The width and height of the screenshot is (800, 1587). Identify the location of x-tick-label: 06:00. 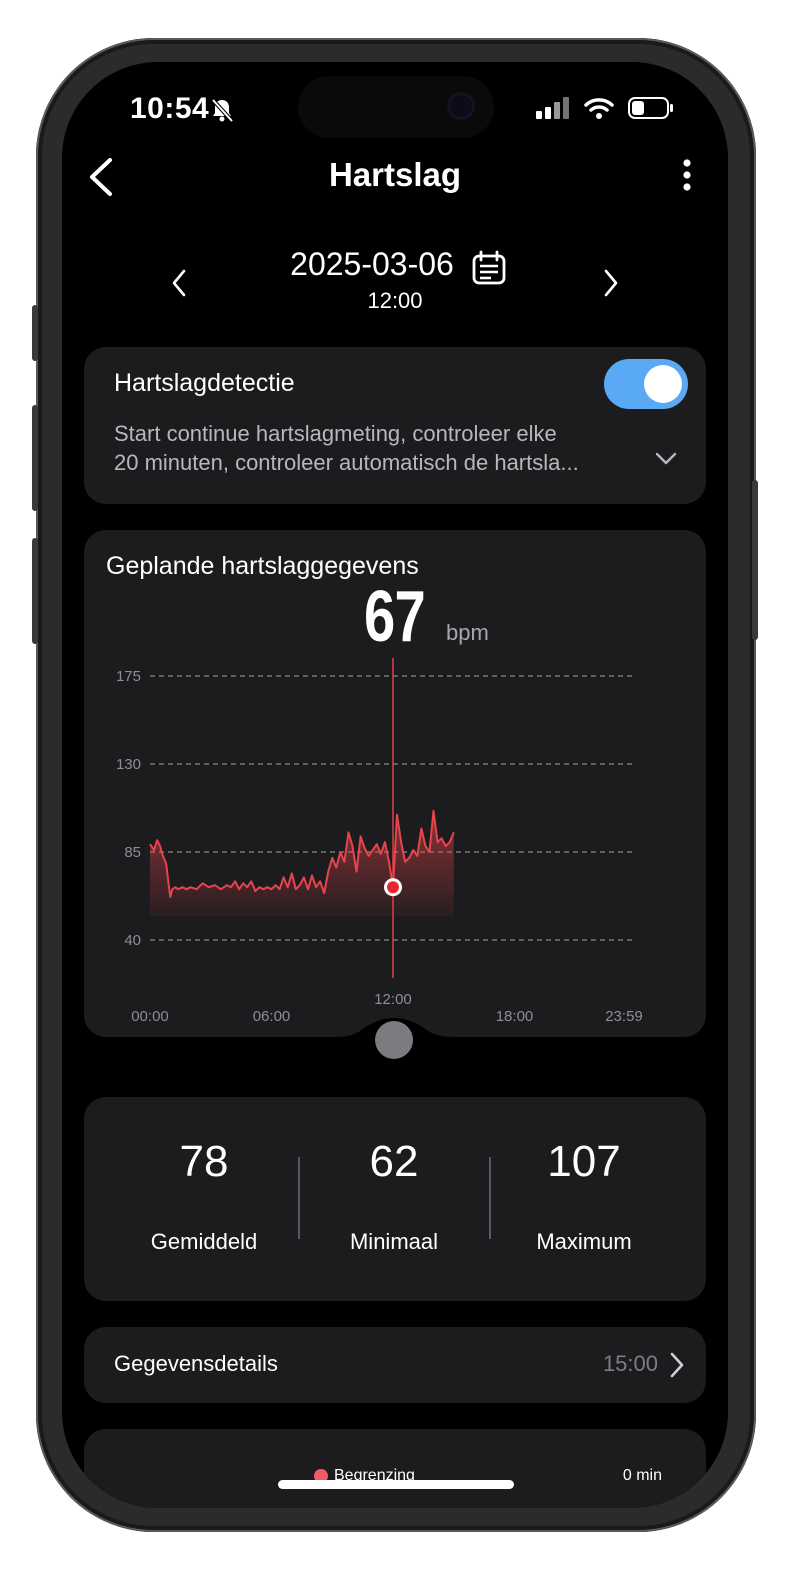
(272, 1016).